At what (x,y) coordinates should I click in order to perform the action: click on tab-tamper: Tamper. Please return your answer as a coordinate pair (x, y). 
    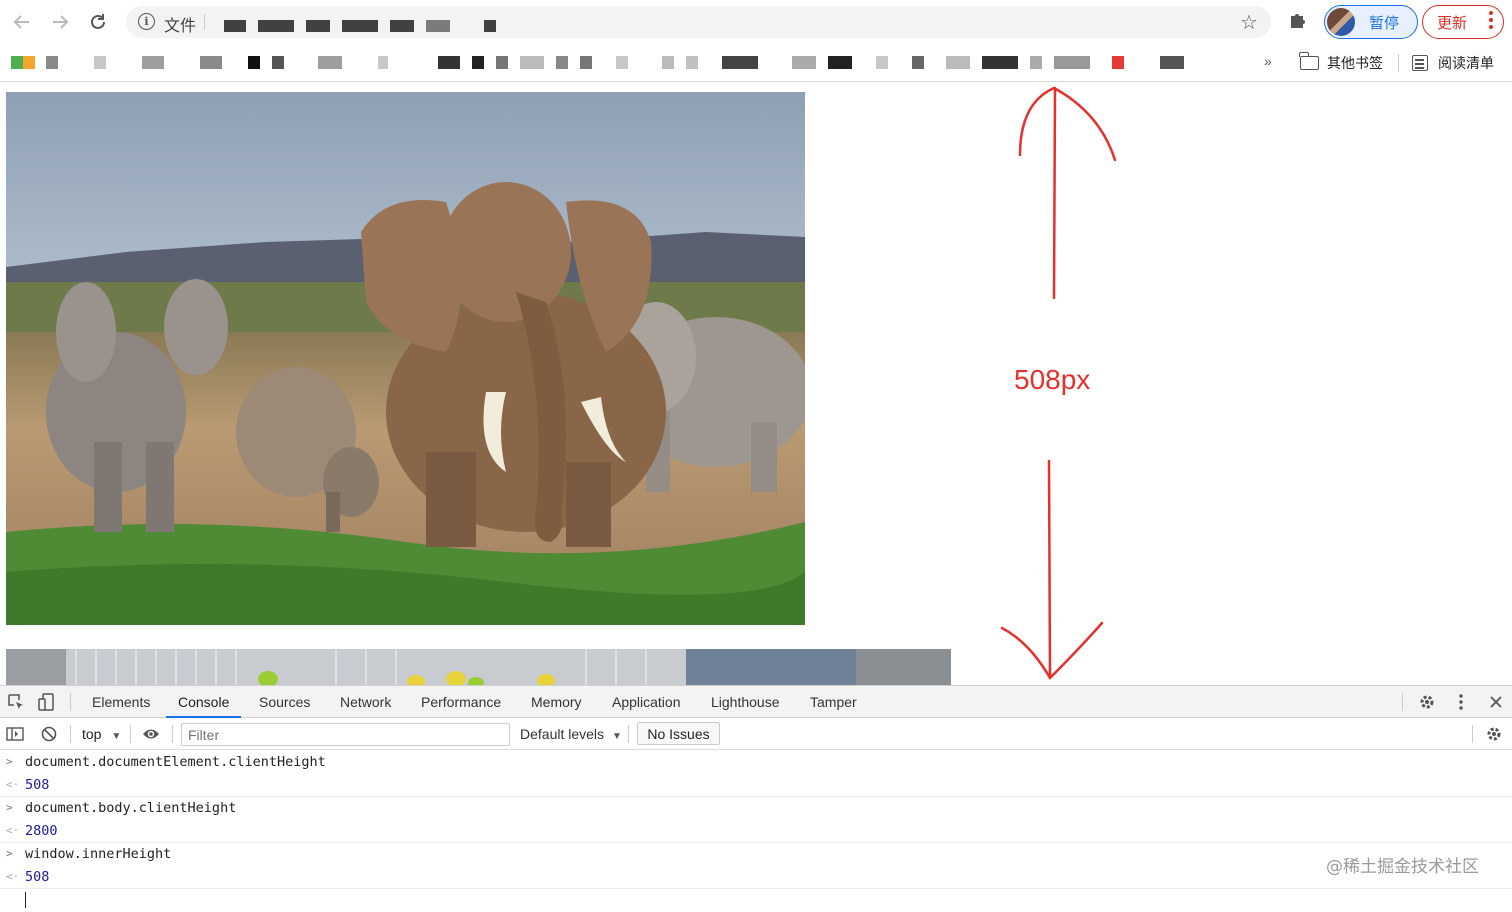
    Looking at the image, I should click on (833, 702).